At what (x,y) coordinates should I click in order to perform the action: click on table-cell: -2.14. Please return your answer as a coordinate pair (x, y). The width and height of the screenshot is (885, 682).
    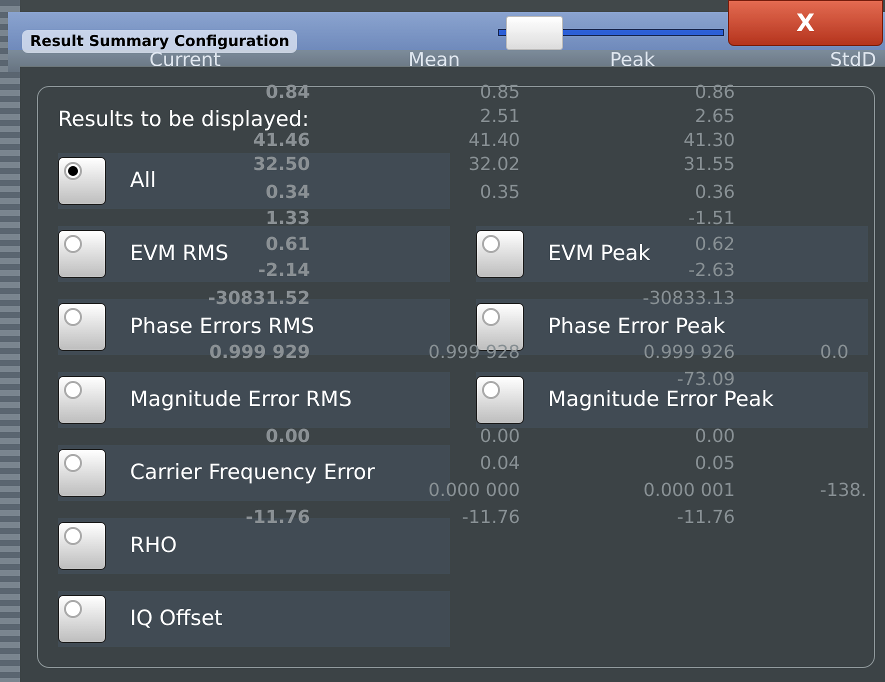
    Looking at the image, I should click on (284, 270).